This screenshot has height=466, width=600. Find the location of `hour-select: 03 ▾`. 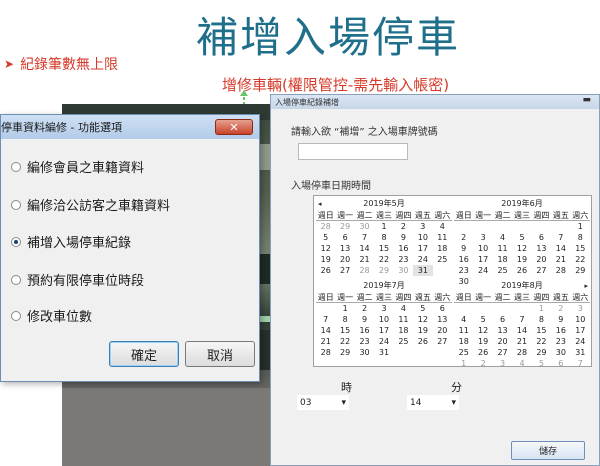

hour-select: 03 ▾ is located at coordinates (323, 402).